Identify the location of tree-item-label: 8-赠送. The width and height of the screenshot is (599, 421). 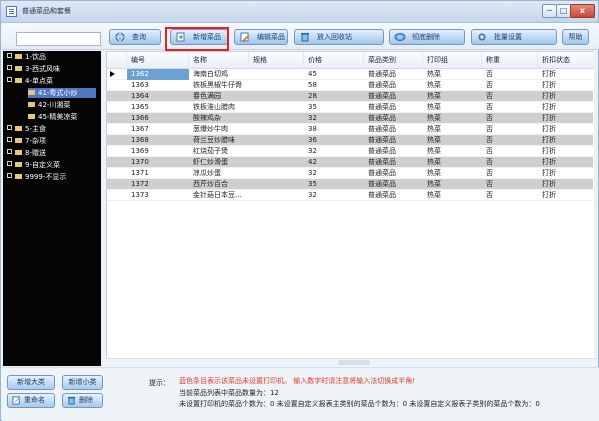
(35, 153).